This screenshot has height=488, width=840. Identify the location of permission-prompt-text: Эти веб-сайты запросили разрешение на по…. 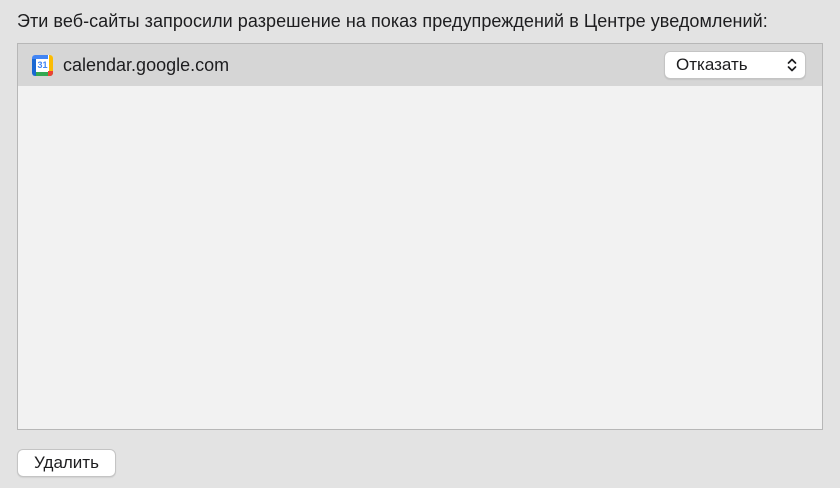
(392, 21).